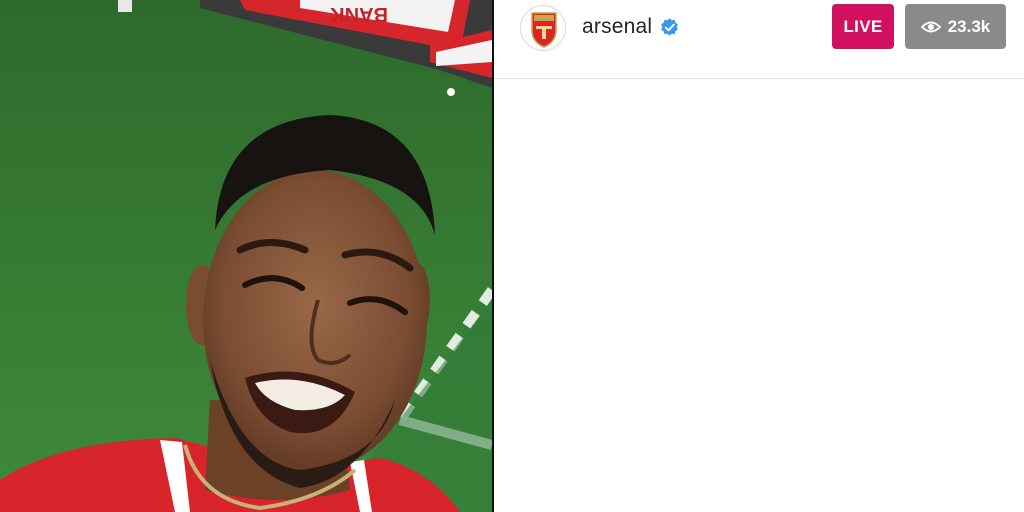 This screenshot has height=512, width=1024. I want to click on viewer-count-badge: 23.3k, so click(955, 26).